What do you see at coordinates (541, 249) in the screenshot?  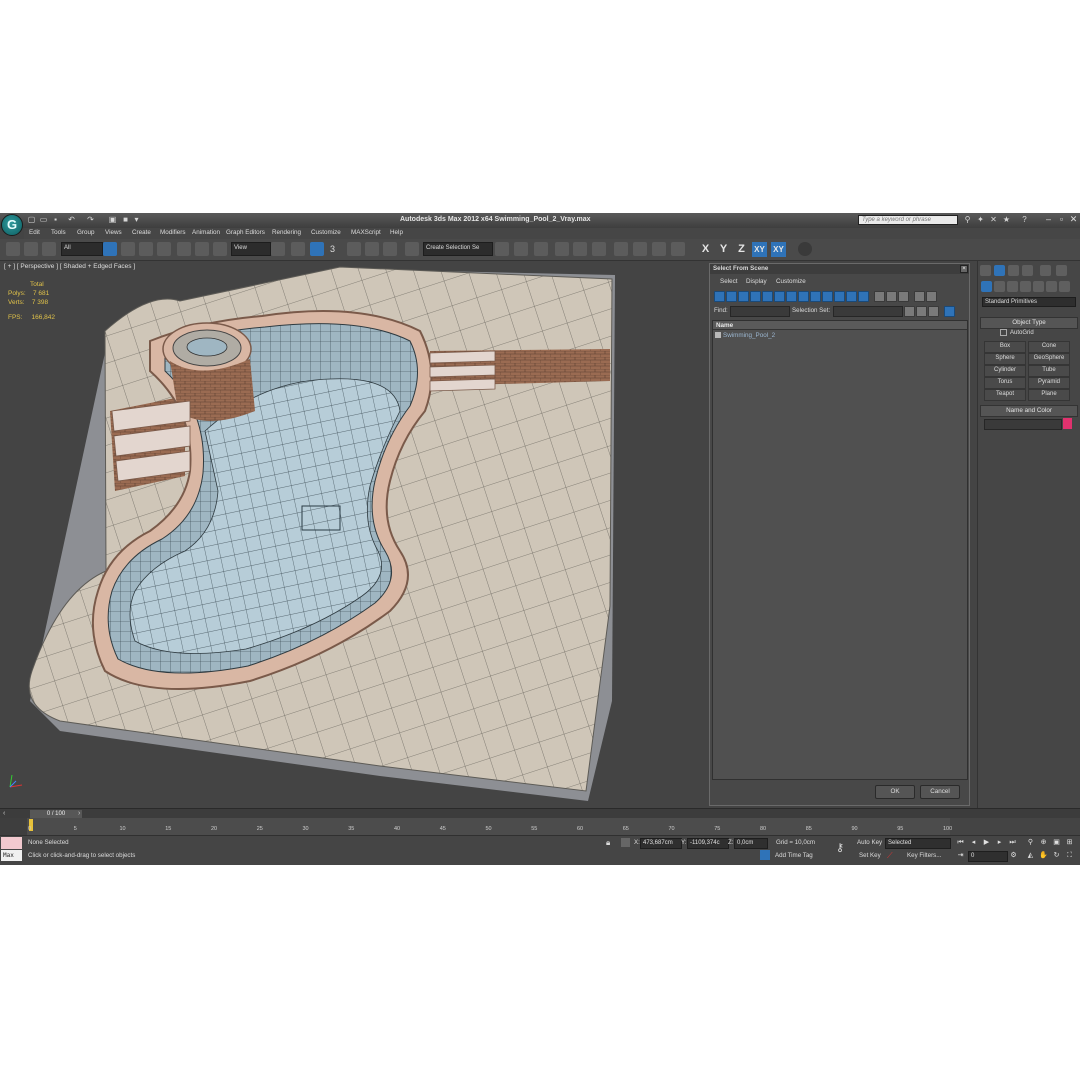 I see `layer-manager-icon` at bounding box center [541, 249].